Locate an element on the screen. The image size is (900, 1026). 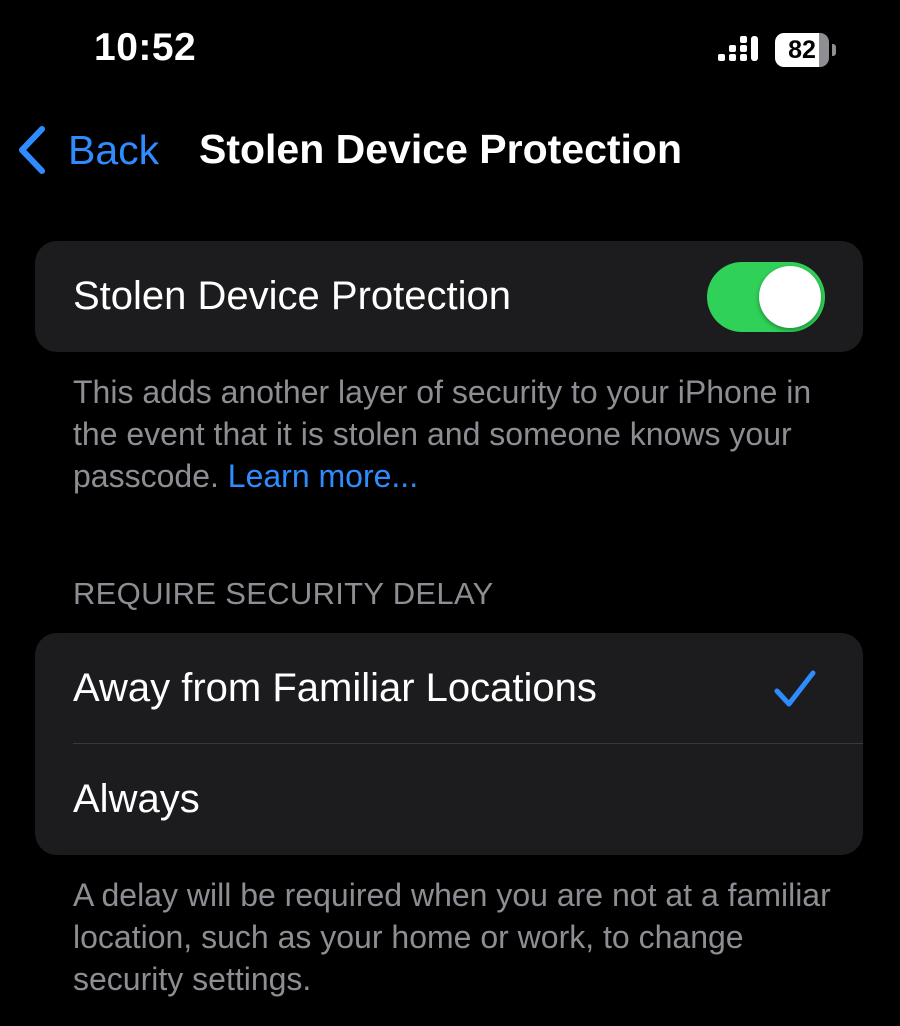
battery-icon: 82 is located at coordinates (802, 50).